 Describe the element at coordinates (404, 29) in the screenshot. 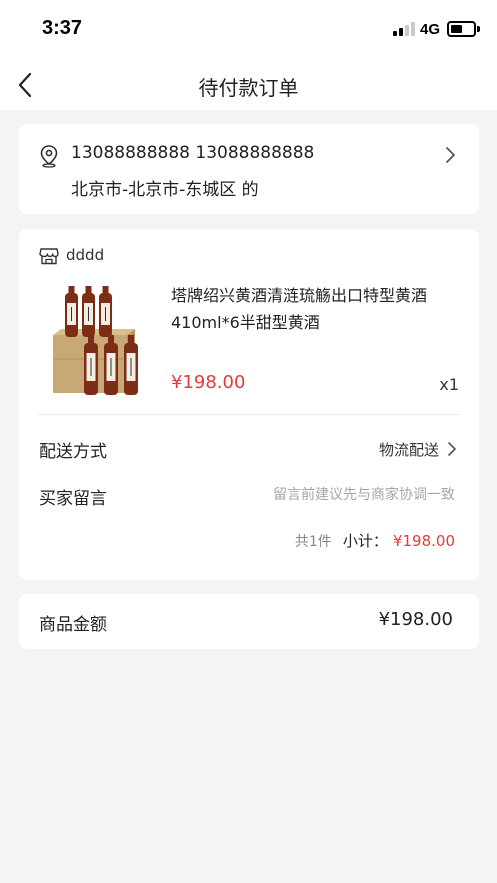

I see `signal-icon` at that location.